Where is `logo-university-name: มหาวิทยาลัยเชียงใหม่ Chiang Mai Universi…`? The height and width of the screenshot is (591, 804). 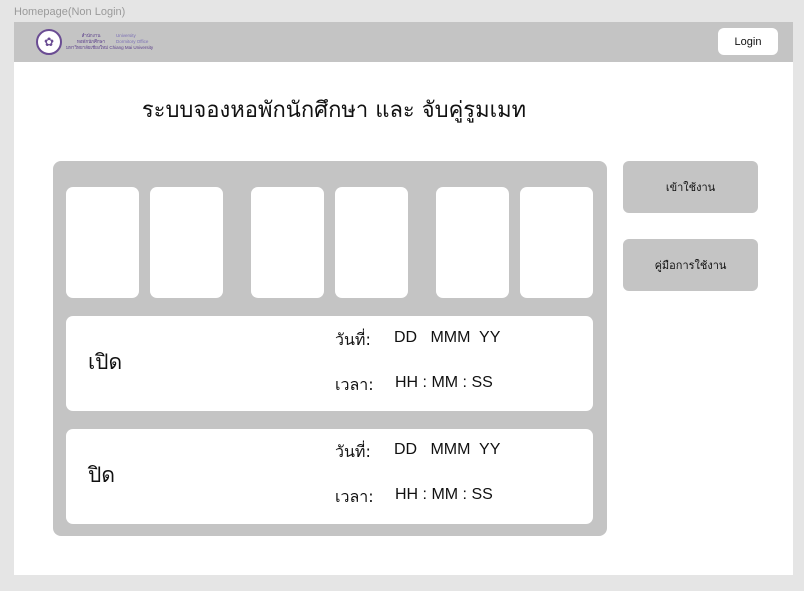
logo-university-name: มหาวิทยาลัยเชียงใหม่ Chiang Mai Universi… is located at coordinates (110, 47).